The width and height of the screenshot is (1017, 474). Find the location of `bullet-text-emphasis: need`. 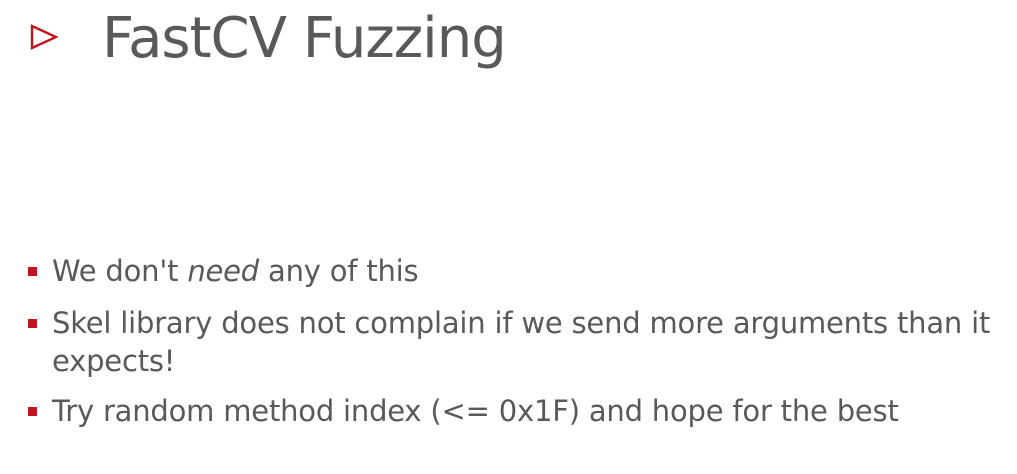

bullet-text-emphasis: need is located at coordinates (223, 271).